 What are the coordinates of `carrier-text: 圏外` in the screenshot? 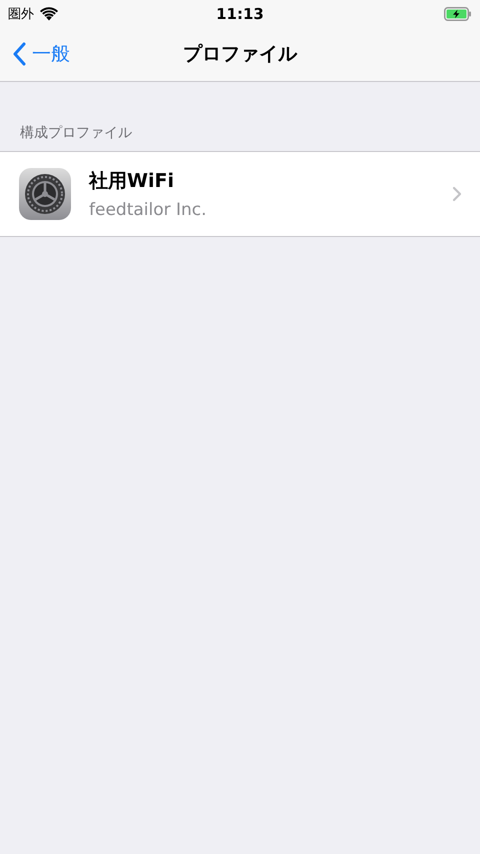 It's located at (21, 14).